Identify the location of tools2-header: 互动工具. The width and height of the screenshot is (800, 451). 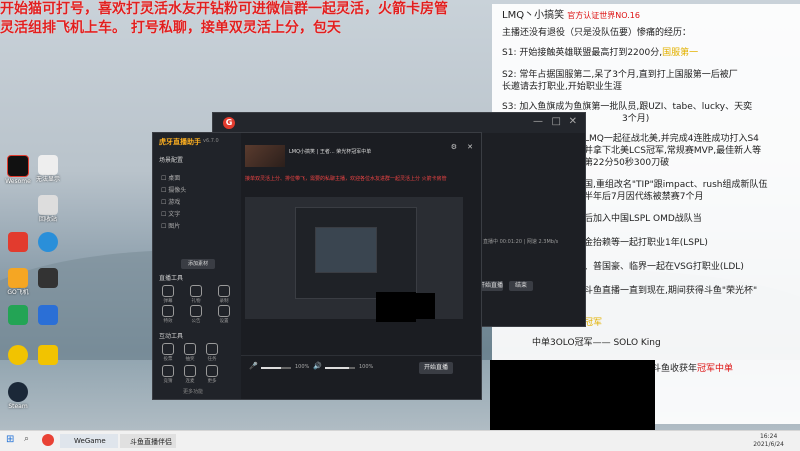
(171, 336).